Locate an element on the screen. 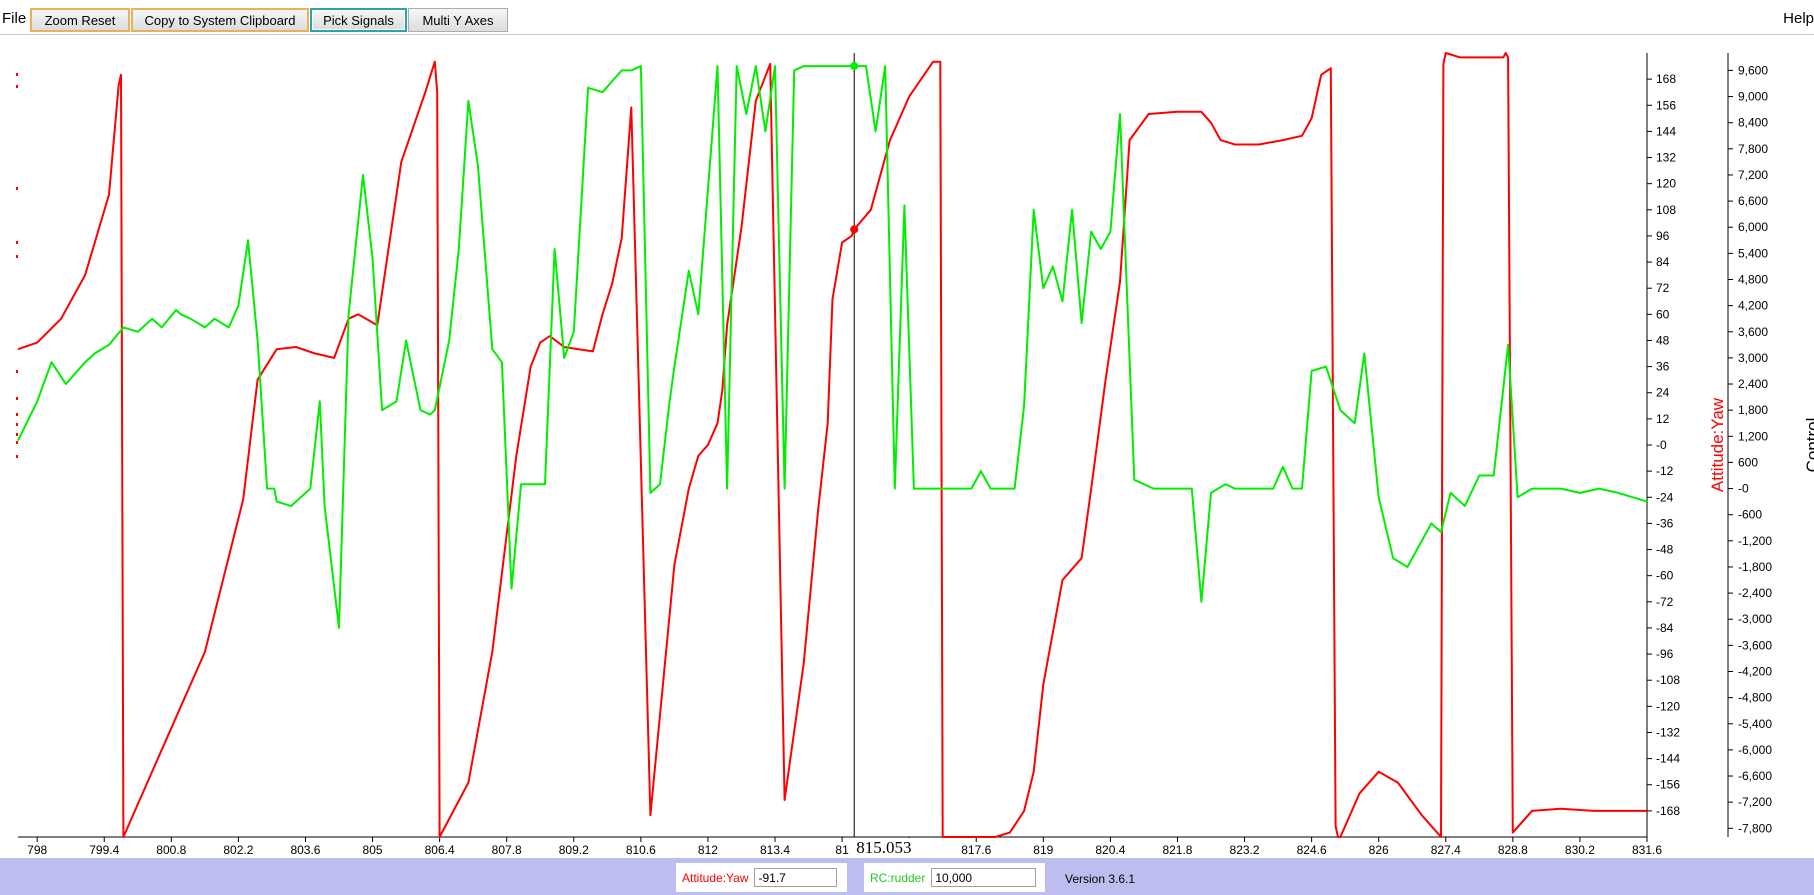  yaw-tick-label: 120 is located at coordinates (1666, 184).